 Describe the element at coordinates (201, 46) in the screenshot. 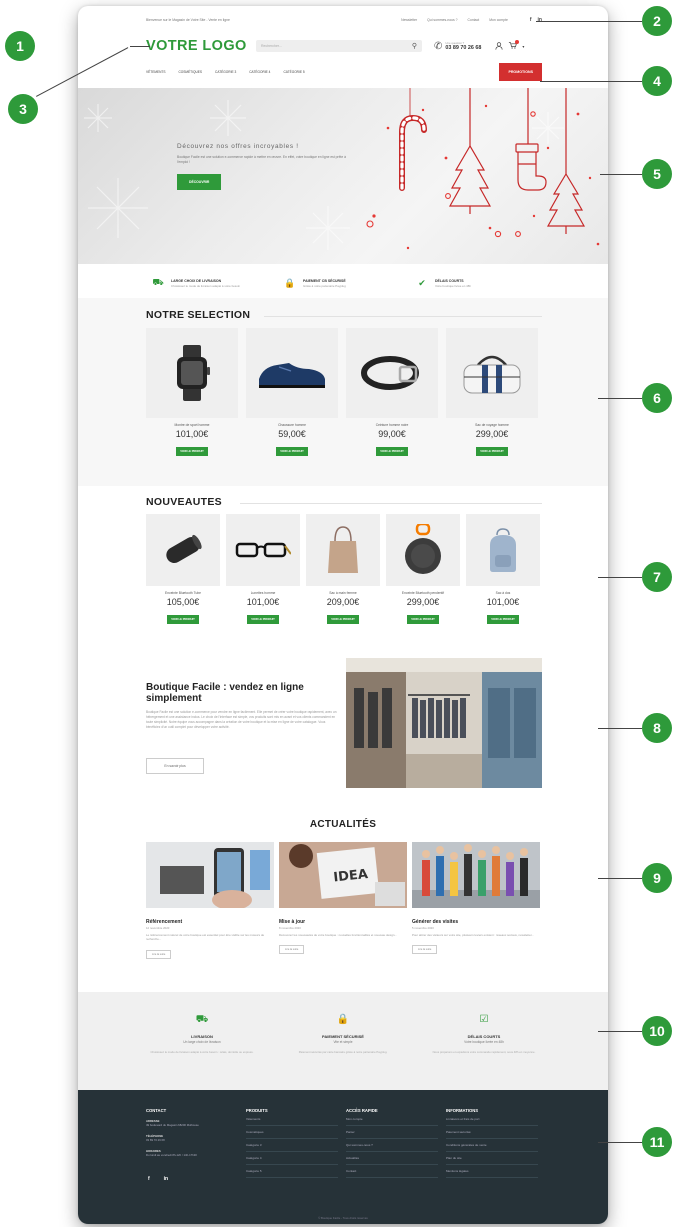

I see `site-logo: VOTRE LOGO` at that location.